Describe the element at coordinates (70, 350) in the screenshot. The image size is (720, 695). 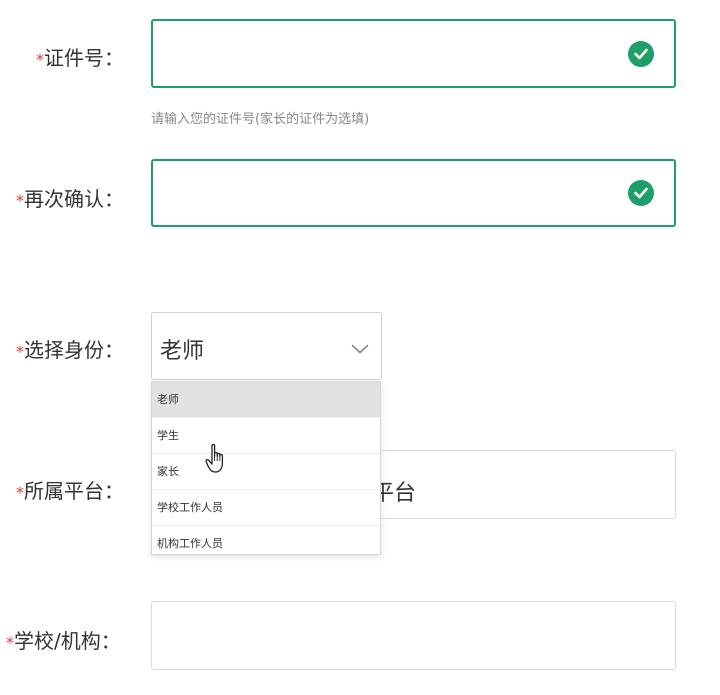
I see `identity-label: *选择身份：` at that location.